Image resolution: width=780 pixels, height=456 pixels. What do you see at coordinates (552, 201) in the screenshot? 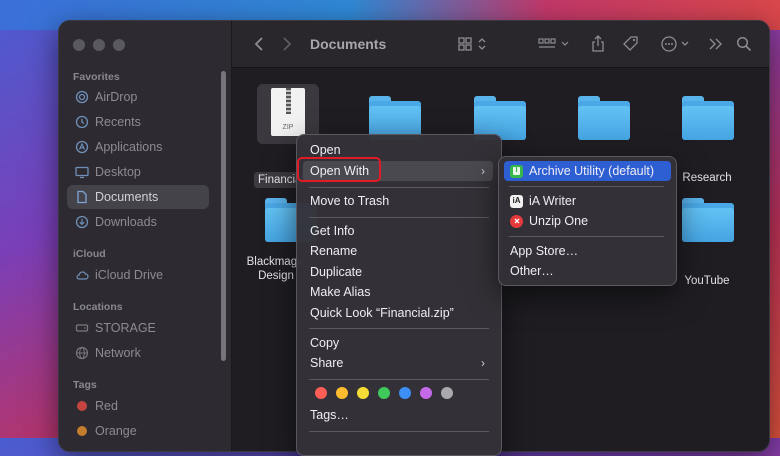
I see `submenu-item-label: iA Writer` at bounding box center [552, 201].